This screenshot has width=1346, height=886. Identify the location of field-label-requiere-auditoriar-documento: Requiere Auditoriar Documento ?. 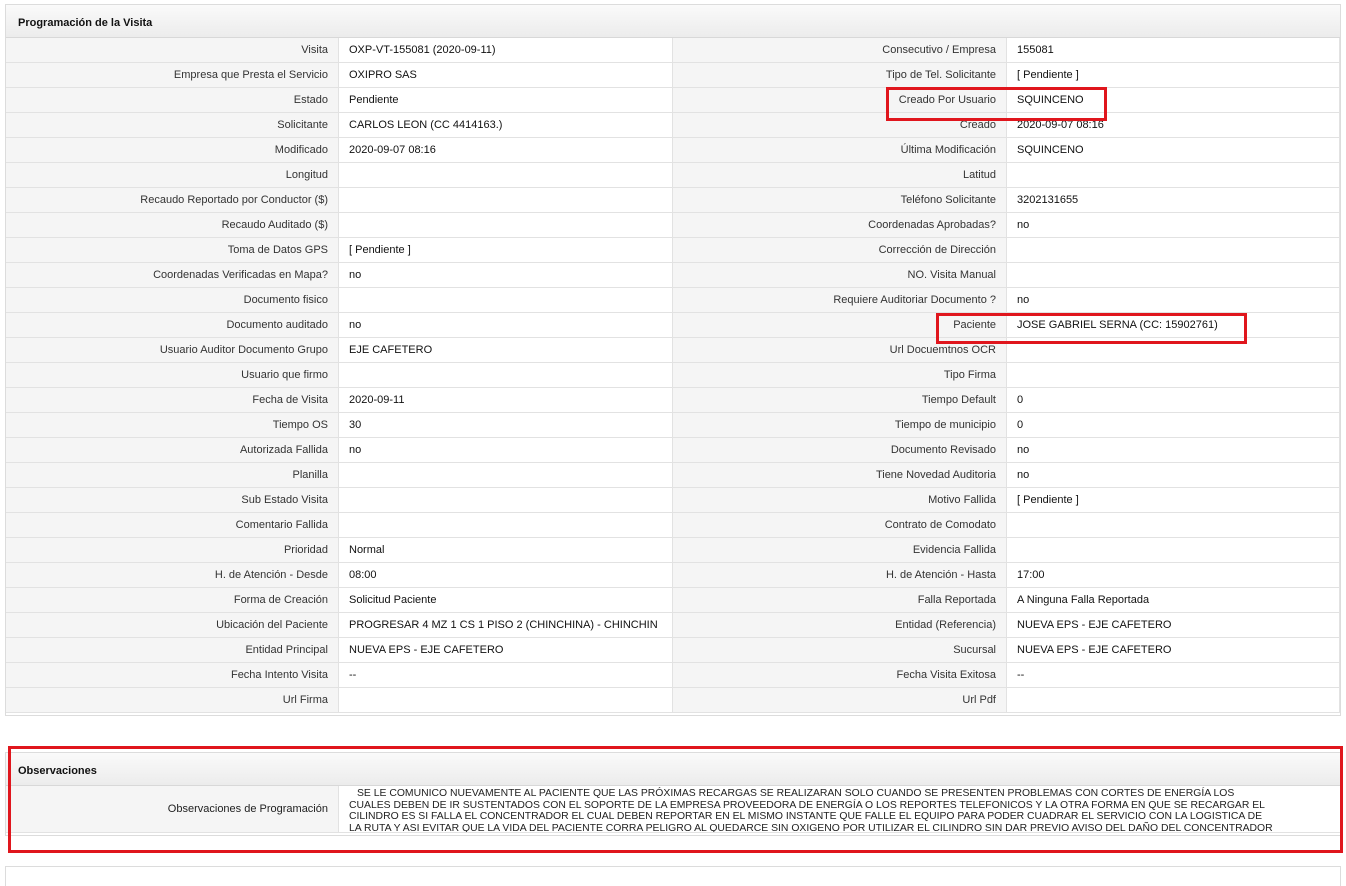
(840, 300).